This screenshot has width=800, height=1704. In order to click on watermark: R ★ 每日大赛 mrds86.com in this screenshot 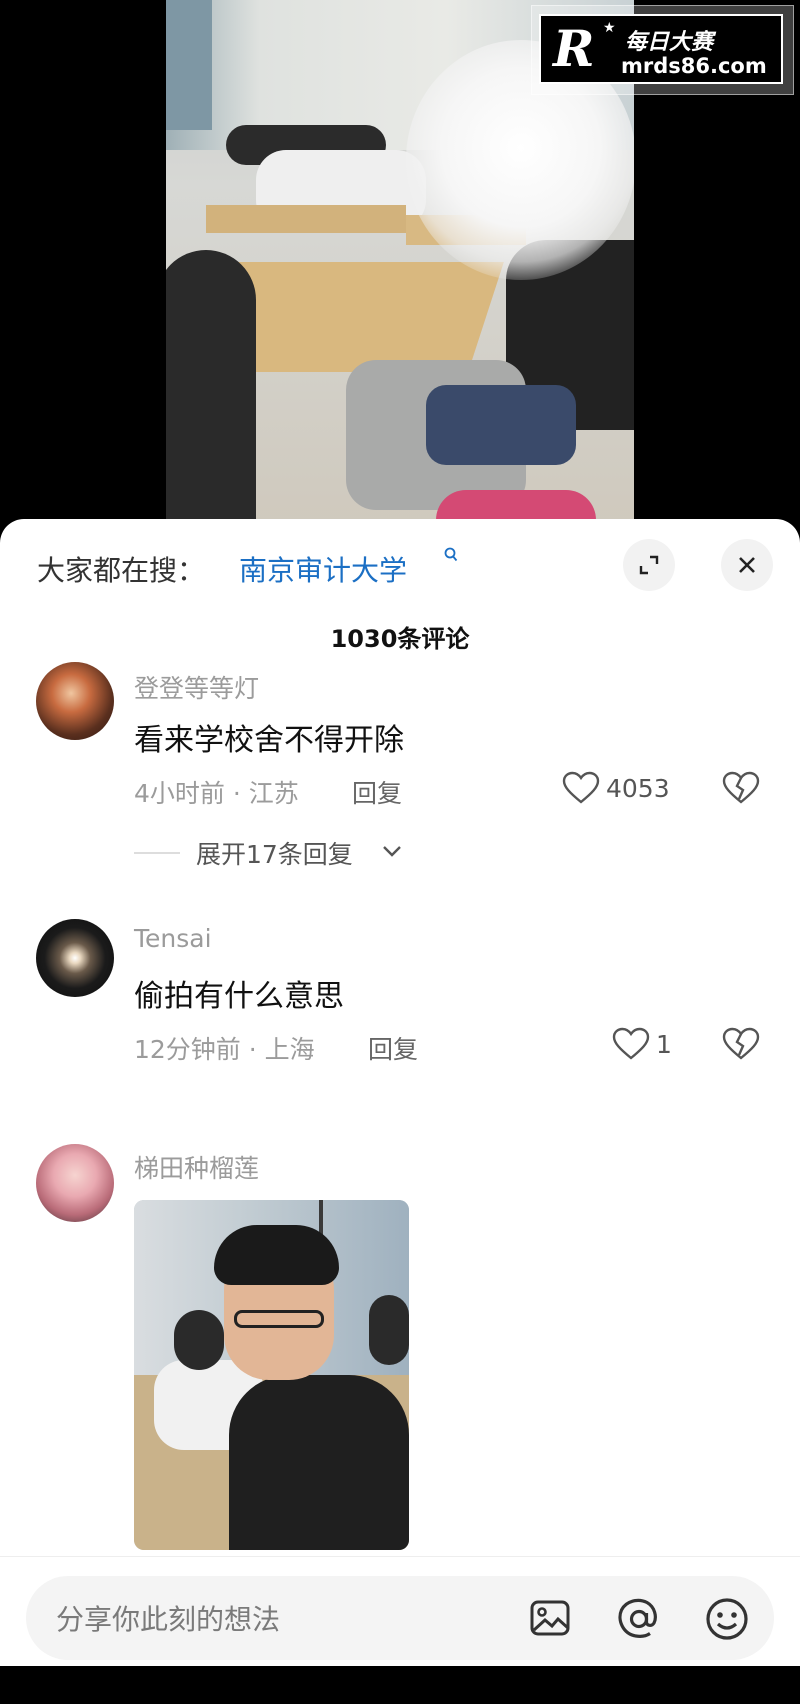, I will do `click(662, 50)`.